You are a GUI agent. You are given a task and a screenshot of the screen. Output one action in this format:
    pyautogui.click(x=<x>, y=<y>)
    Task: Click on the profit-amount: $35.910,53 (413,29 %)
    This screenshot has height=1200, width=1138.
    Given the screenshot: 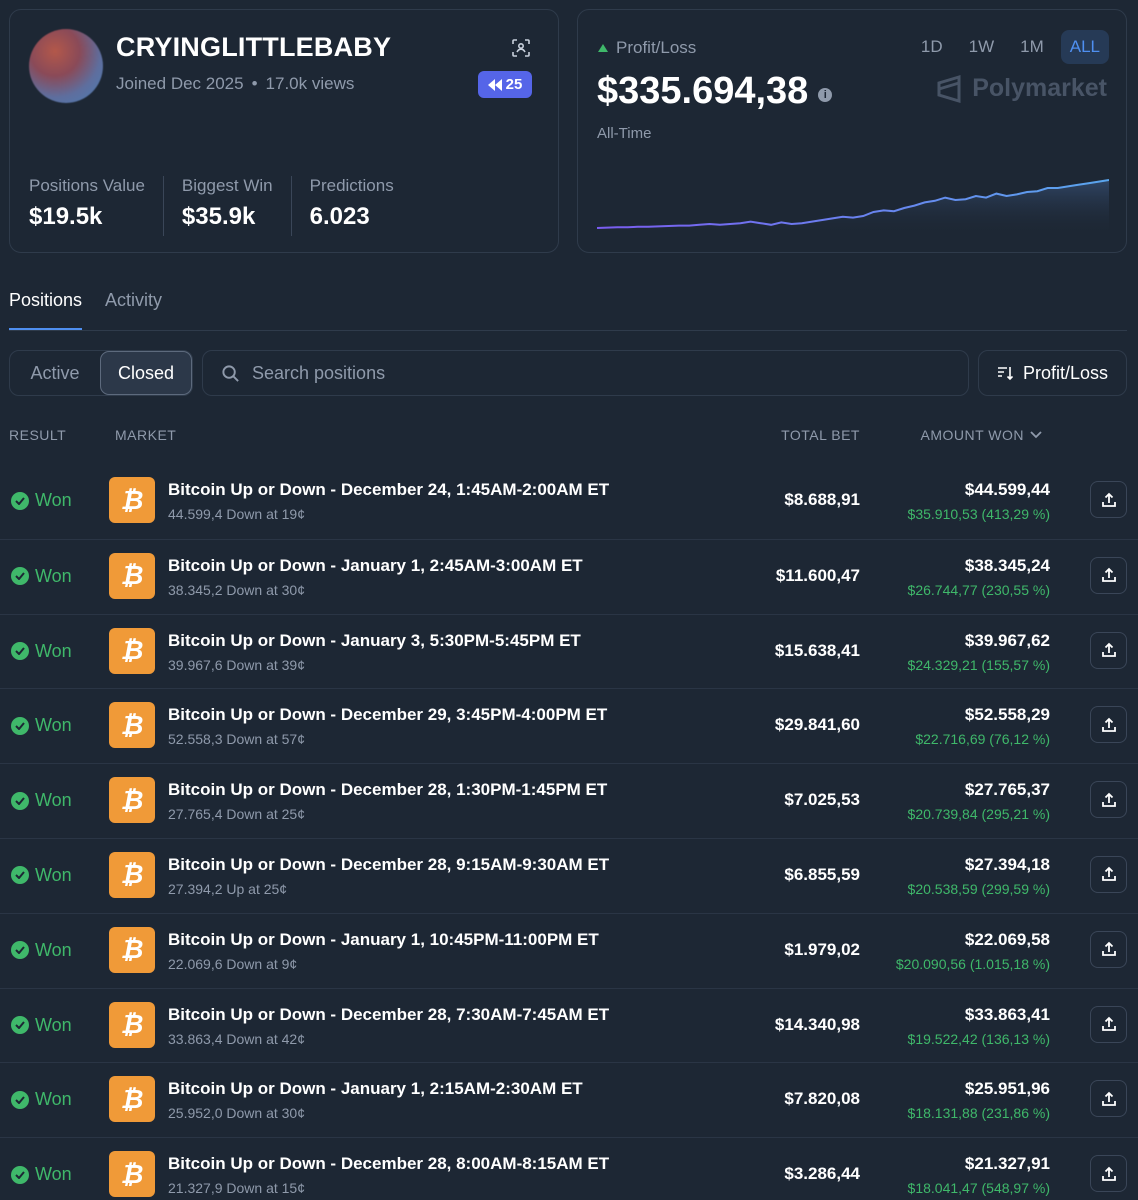 What is the action you would take?
    pyautogui.click(x=978, y=514)
    